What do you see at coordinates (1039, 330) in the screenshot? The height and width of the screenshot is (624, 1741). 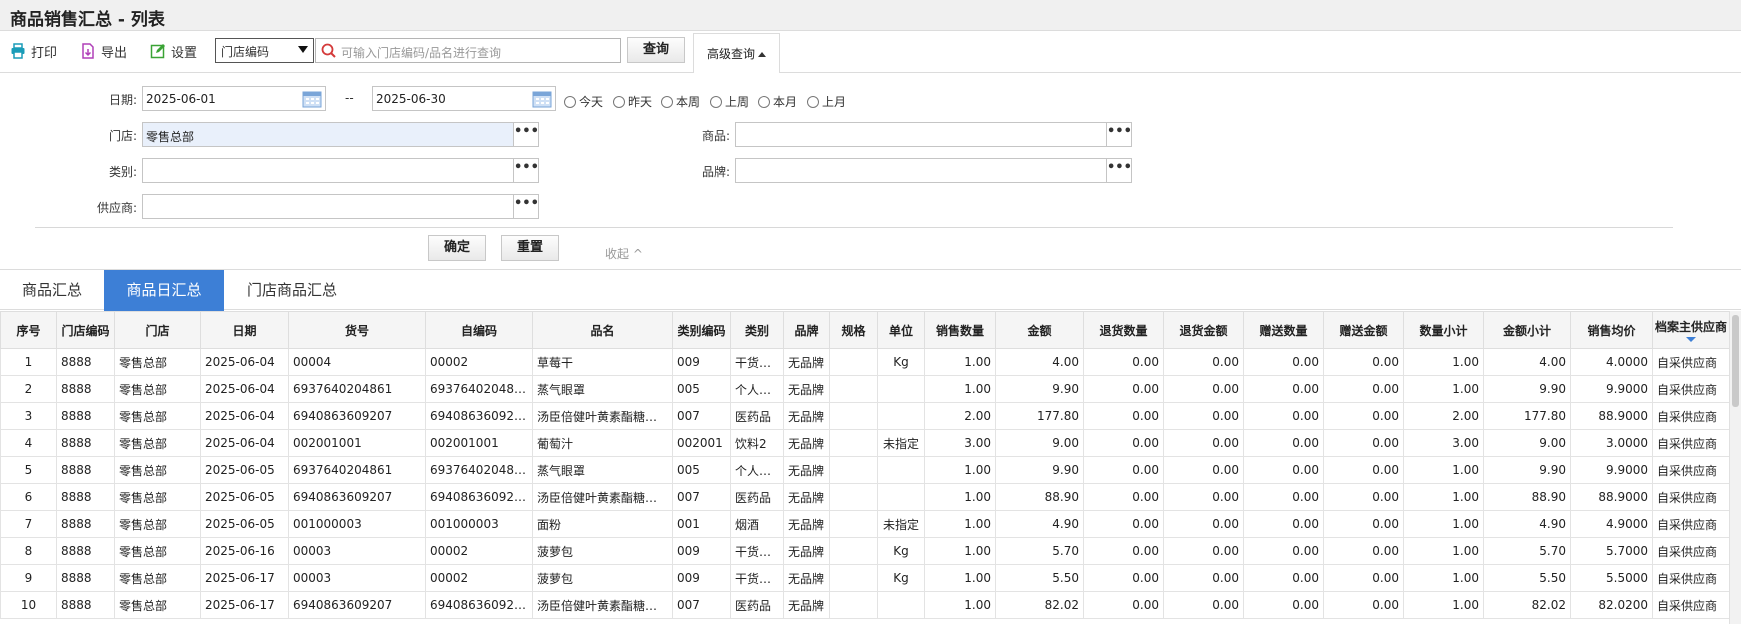 I see `column-header: 金额` at bounding box center [1039, 330].